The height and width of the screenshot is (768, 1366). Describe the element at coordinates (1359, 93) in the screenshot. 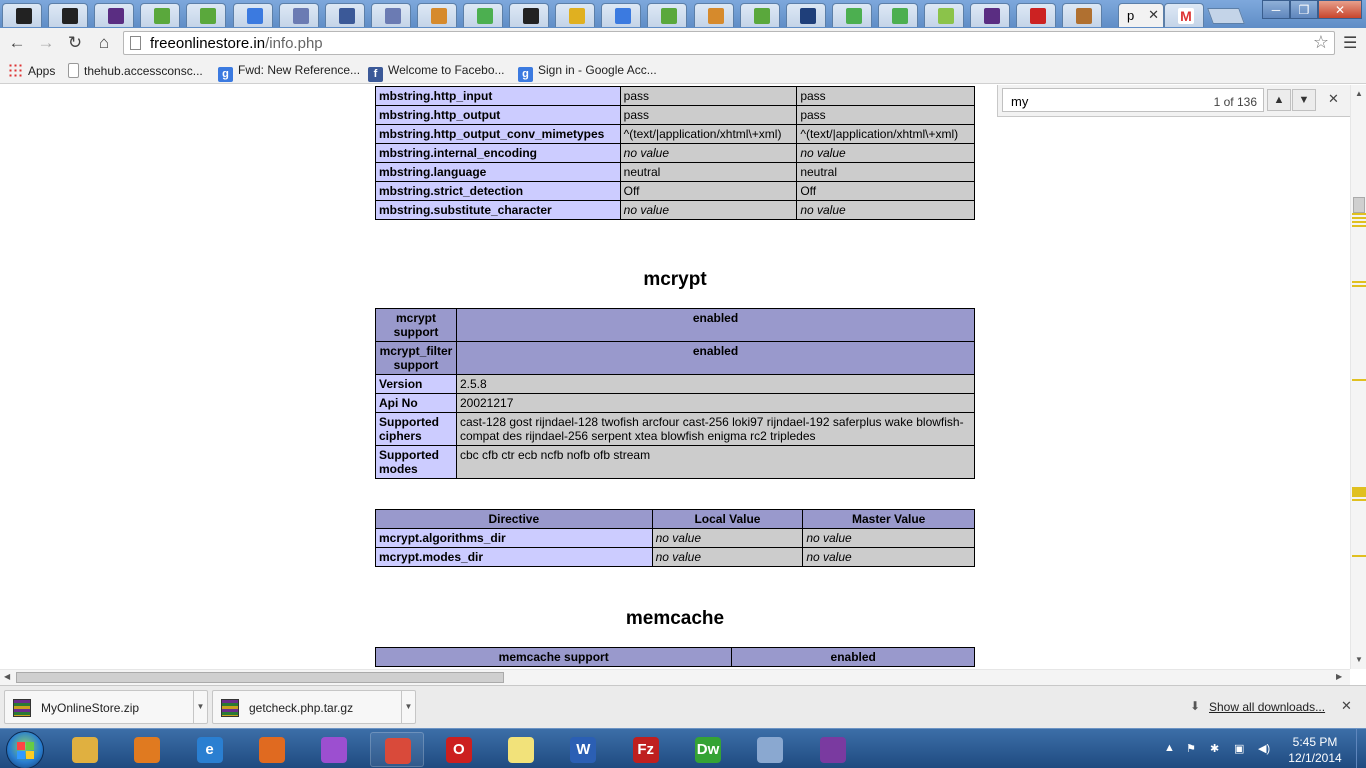

I see `scroll-up-icon: ▲` at that location.